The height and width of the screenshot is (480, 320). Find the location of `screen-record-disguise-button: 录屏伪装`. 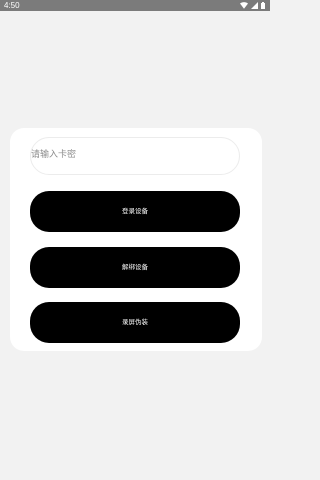

screen-record-disguise-button: 录屏伪装 is located at coordinates (135, 322).